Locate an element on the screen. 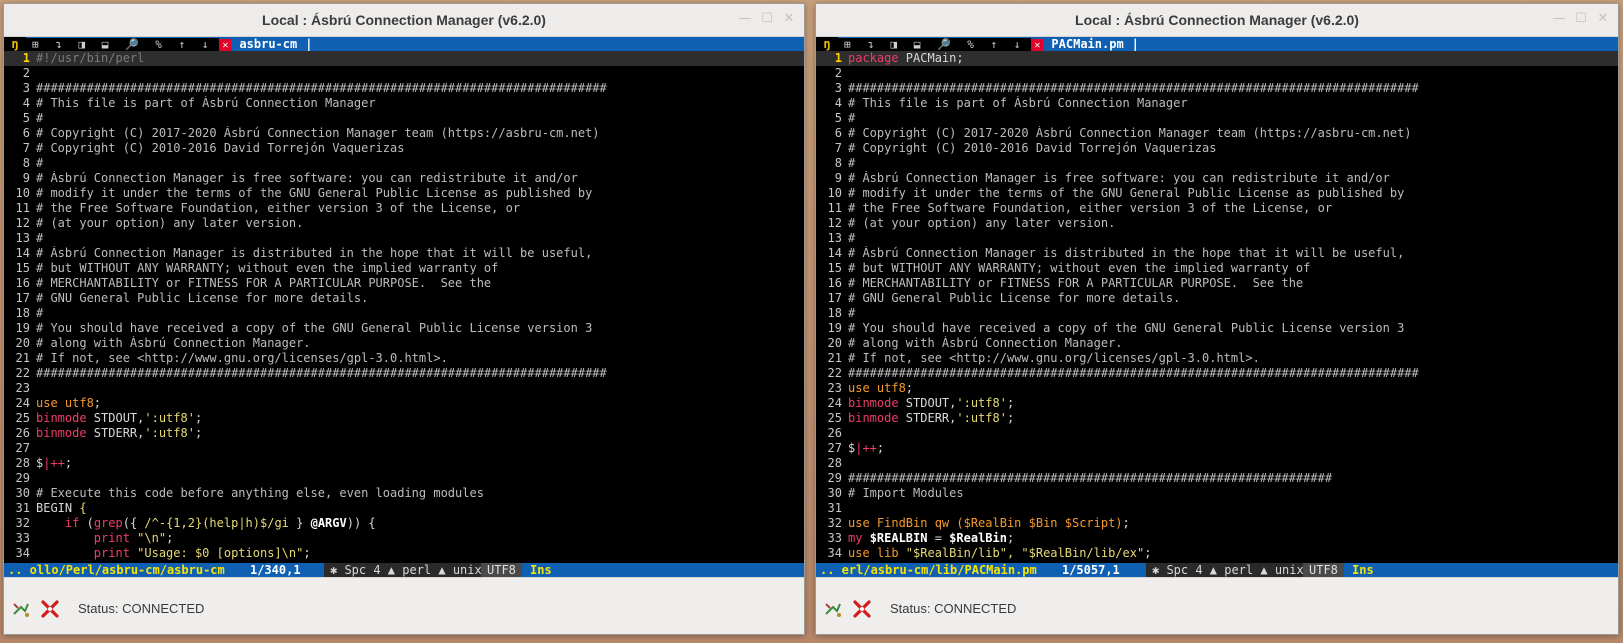  buffer-tab: asbru-cm is located at coordinates (268, 44).